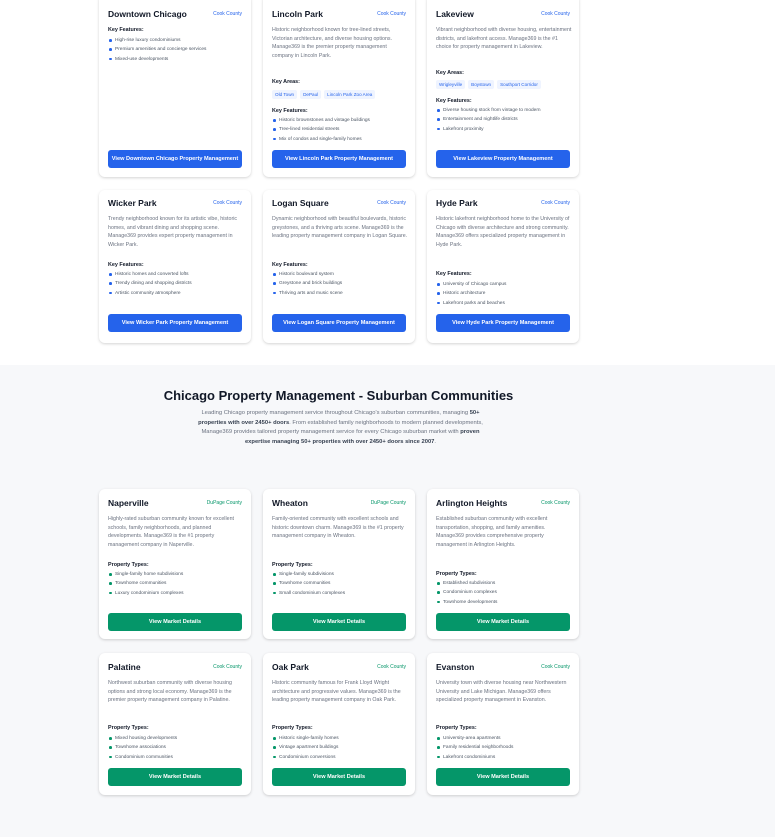 The height and width of the screenshot is (837, 775). What do you see at coordinates (350, 94) in the screenshot?
I see `key-area-tag: Lincoln Park Zoo Area` at bounding box center [350, 94].